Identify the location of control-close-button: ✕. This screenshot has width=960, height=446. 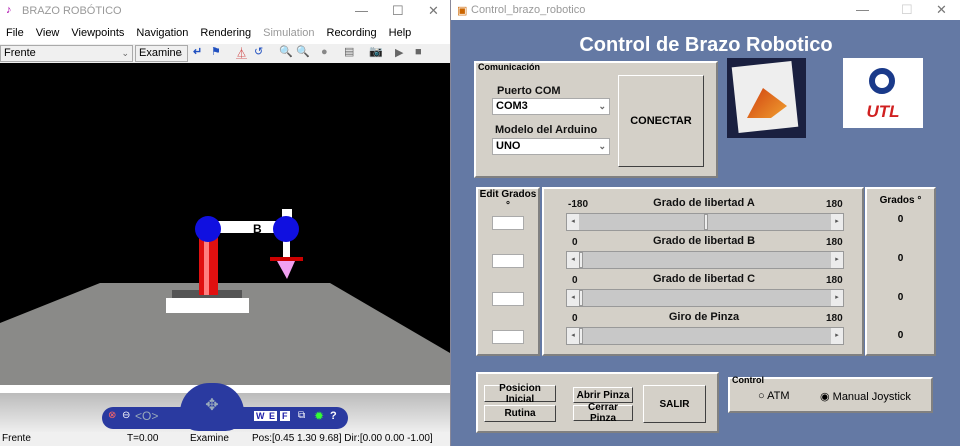
(941, 10).